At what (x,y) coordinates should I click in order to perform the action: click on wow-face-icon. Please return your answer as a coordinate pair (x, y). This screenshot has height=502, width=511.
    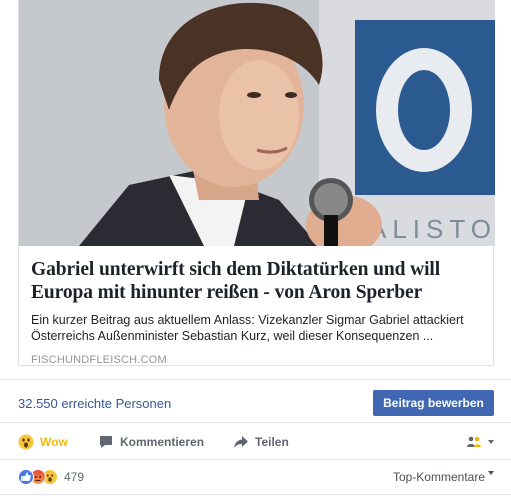
    Looking at the image, I should click on (26, 442).